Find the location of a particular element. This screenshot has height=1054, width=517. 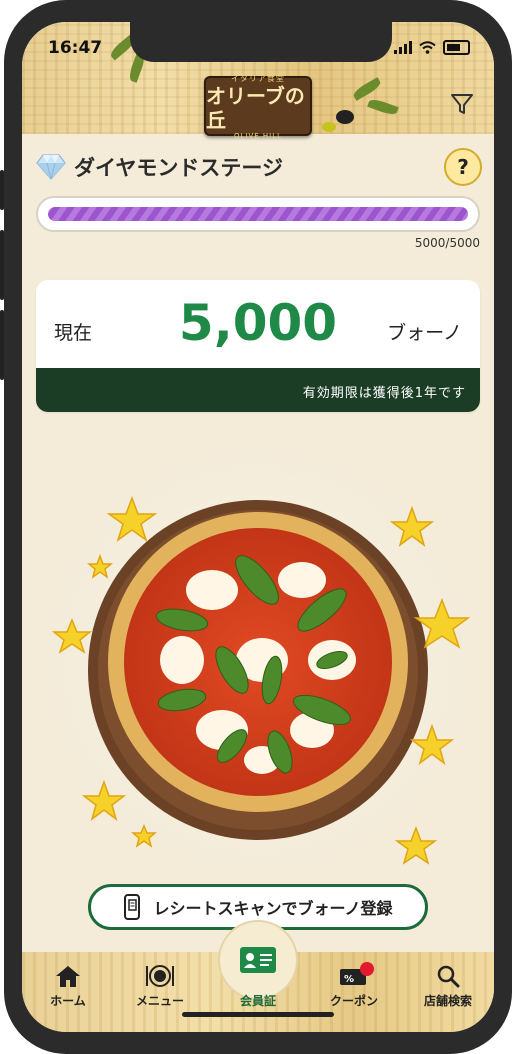

home-icon is located at coordinates (68, 976).